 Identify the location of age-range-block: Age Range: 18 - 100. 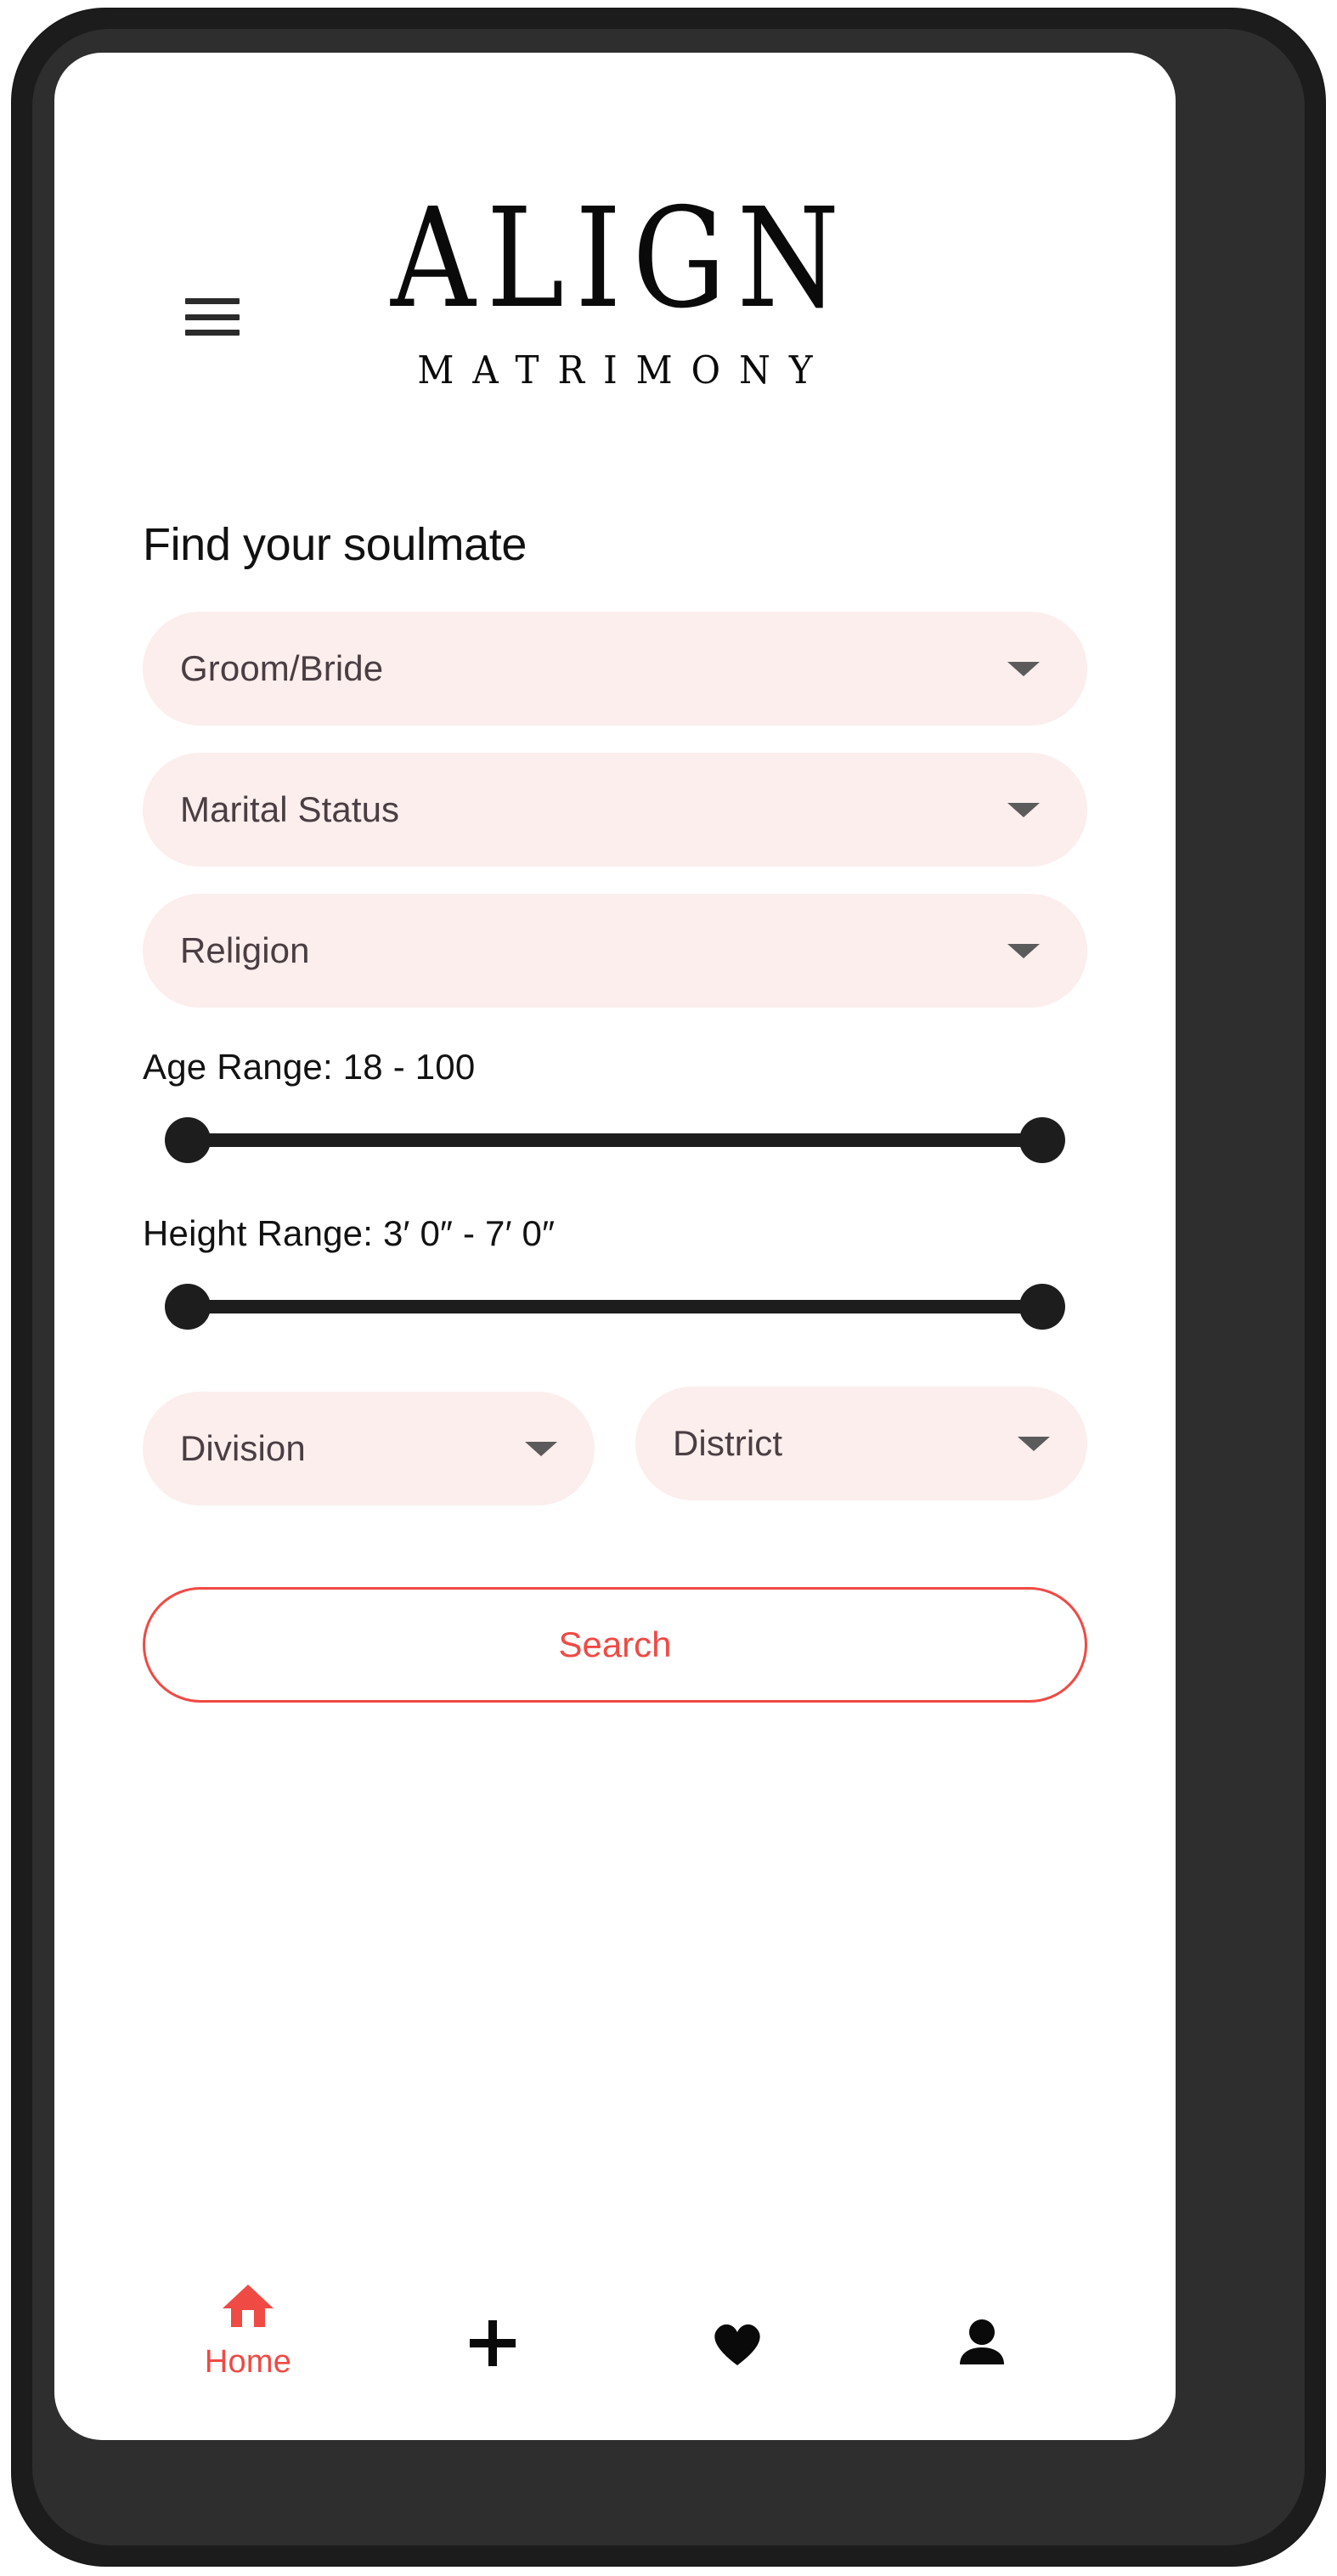
(615, 1105).